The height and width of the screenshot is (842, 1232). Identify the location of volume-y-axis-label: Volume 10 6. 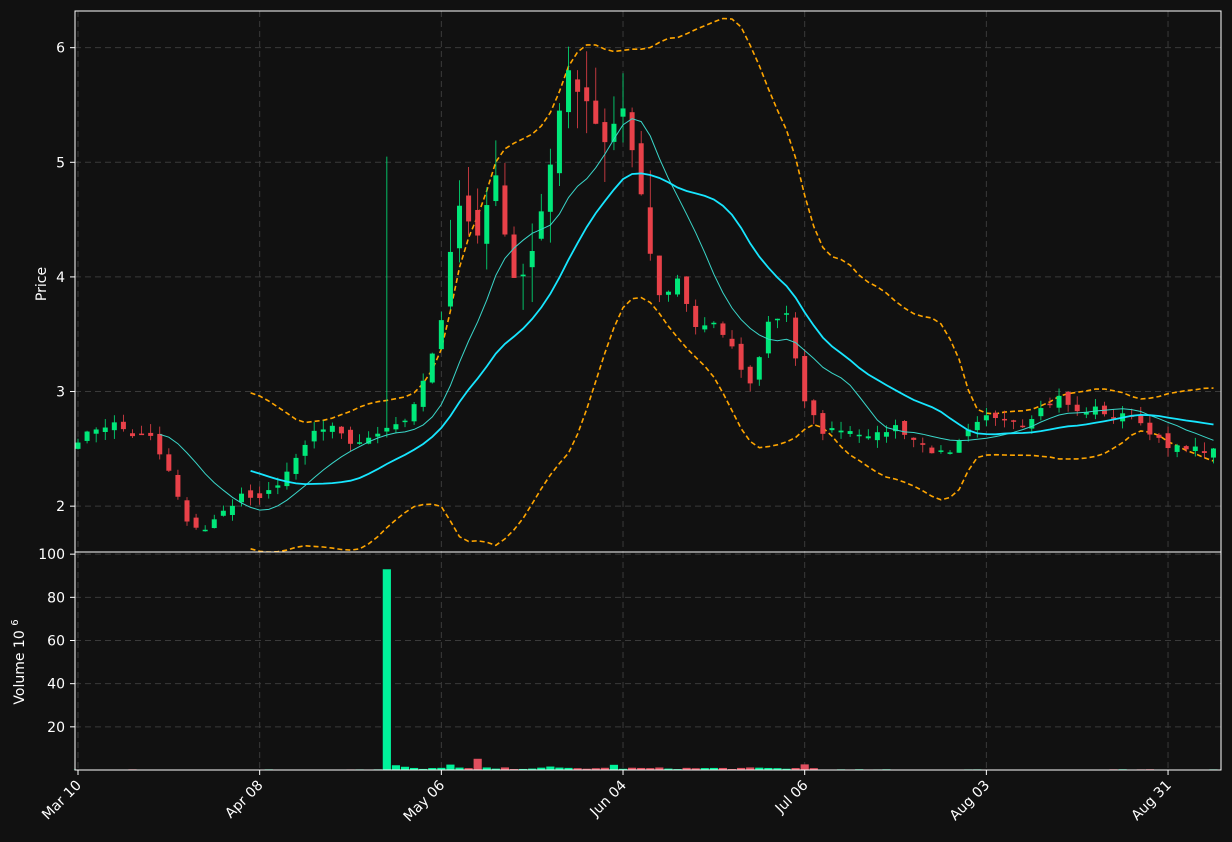
(19, 661).